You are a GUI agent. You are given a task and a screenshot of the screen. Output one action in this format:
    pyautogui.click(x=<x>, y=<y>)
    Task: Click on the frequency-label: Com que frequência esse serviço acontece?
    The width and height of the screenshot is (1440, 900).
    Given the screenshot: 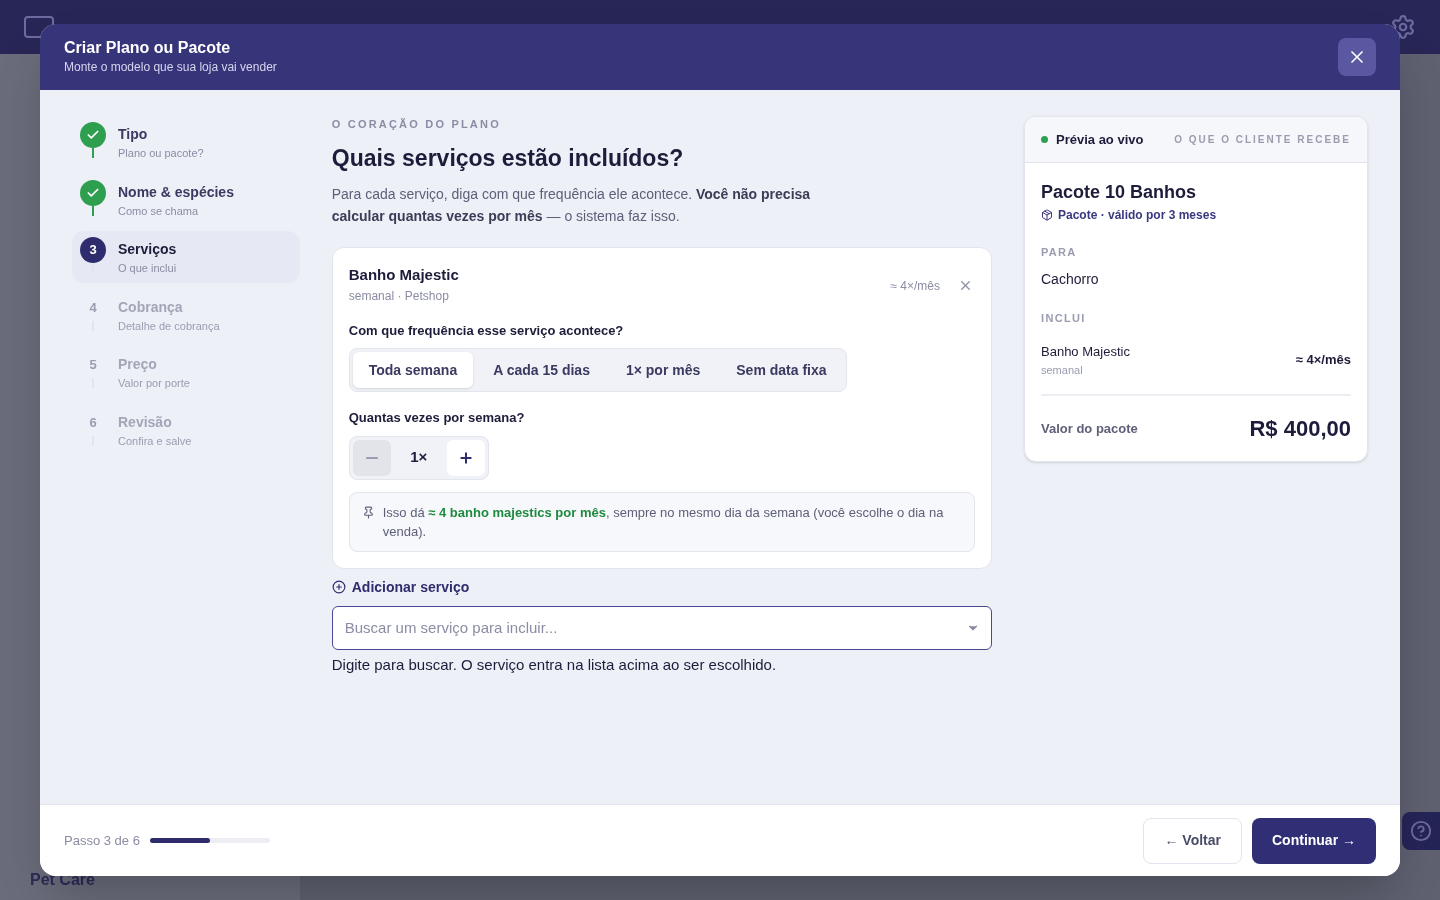 What is the action you would take?
    pyautogui.click(x=486, y=330)
    